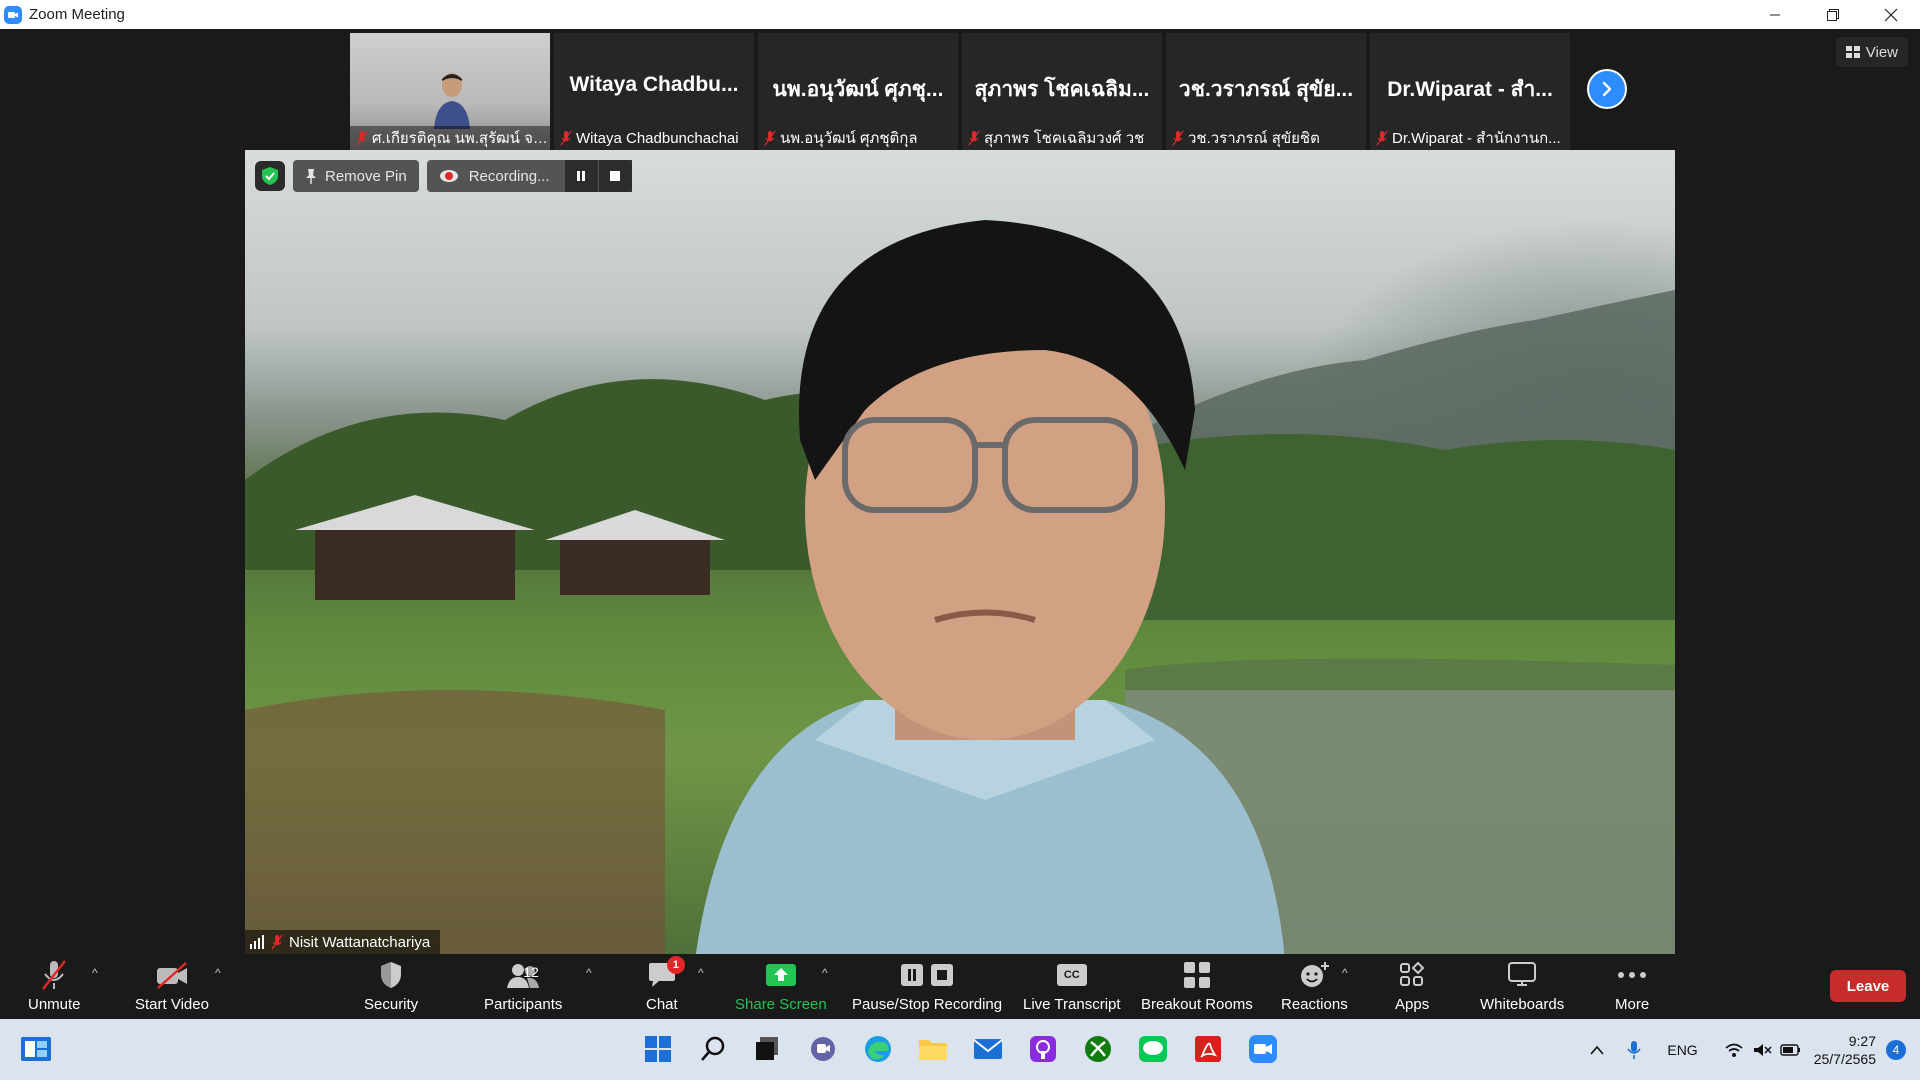  Describe the element at coordinates (391, 975) in the screenshot. I see `shield-icon` at that location.